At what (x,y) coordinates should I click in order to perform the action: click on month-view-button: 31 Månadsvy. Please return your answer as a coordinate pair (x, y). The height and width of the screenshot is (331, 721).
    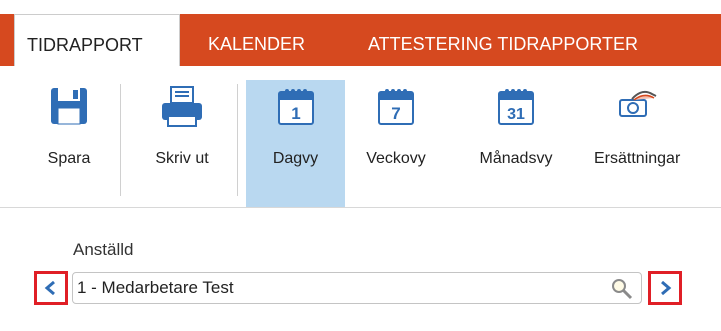
    Looking at the image, I should click on (516, 143).